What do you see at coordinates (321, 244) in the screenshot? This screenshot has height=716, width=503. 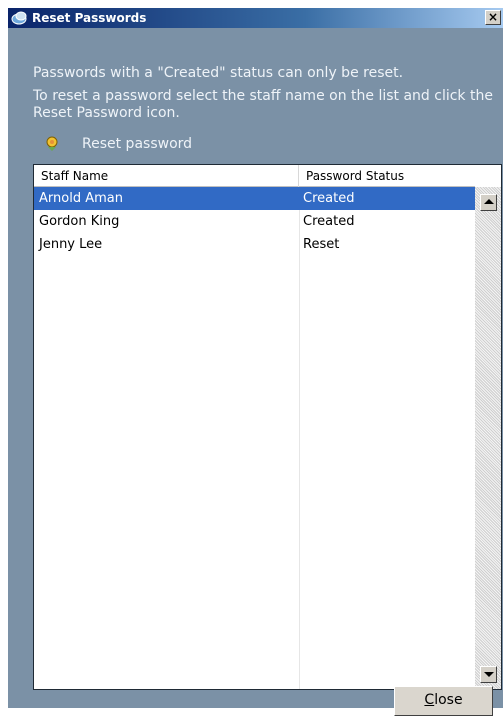 I see `password-status-cell: Reset` at bounding box center [321, 244].